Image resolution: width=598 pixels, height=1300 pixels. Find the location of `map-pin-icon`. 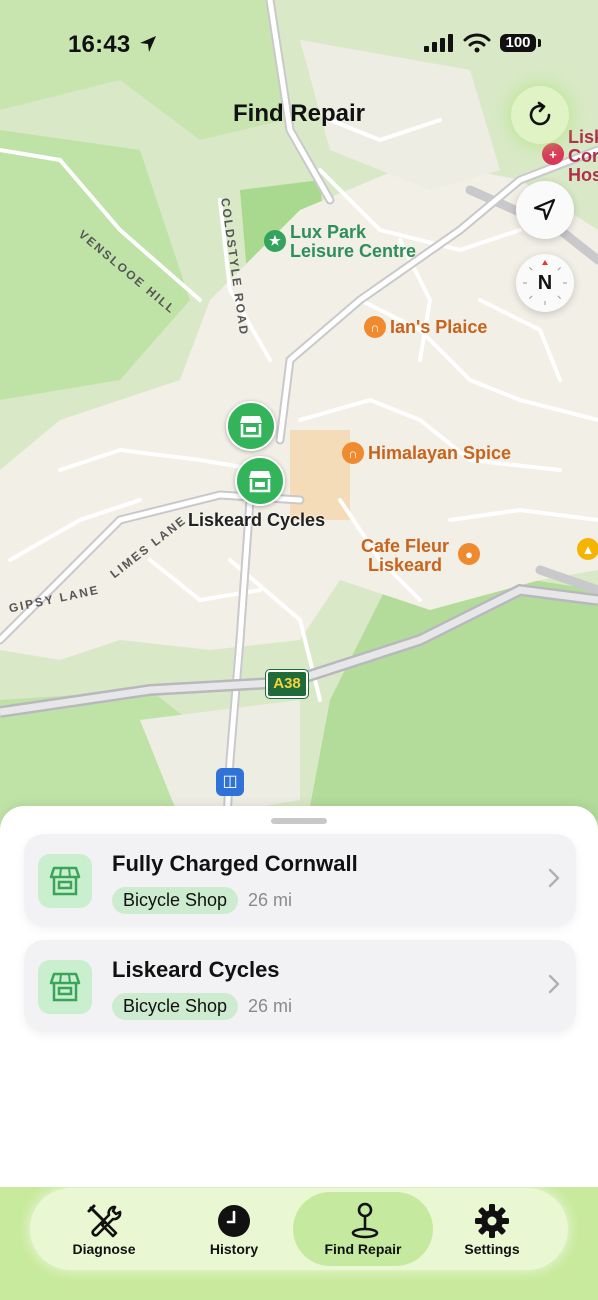

map-pin-icon is located at coordinates (365, 1220).